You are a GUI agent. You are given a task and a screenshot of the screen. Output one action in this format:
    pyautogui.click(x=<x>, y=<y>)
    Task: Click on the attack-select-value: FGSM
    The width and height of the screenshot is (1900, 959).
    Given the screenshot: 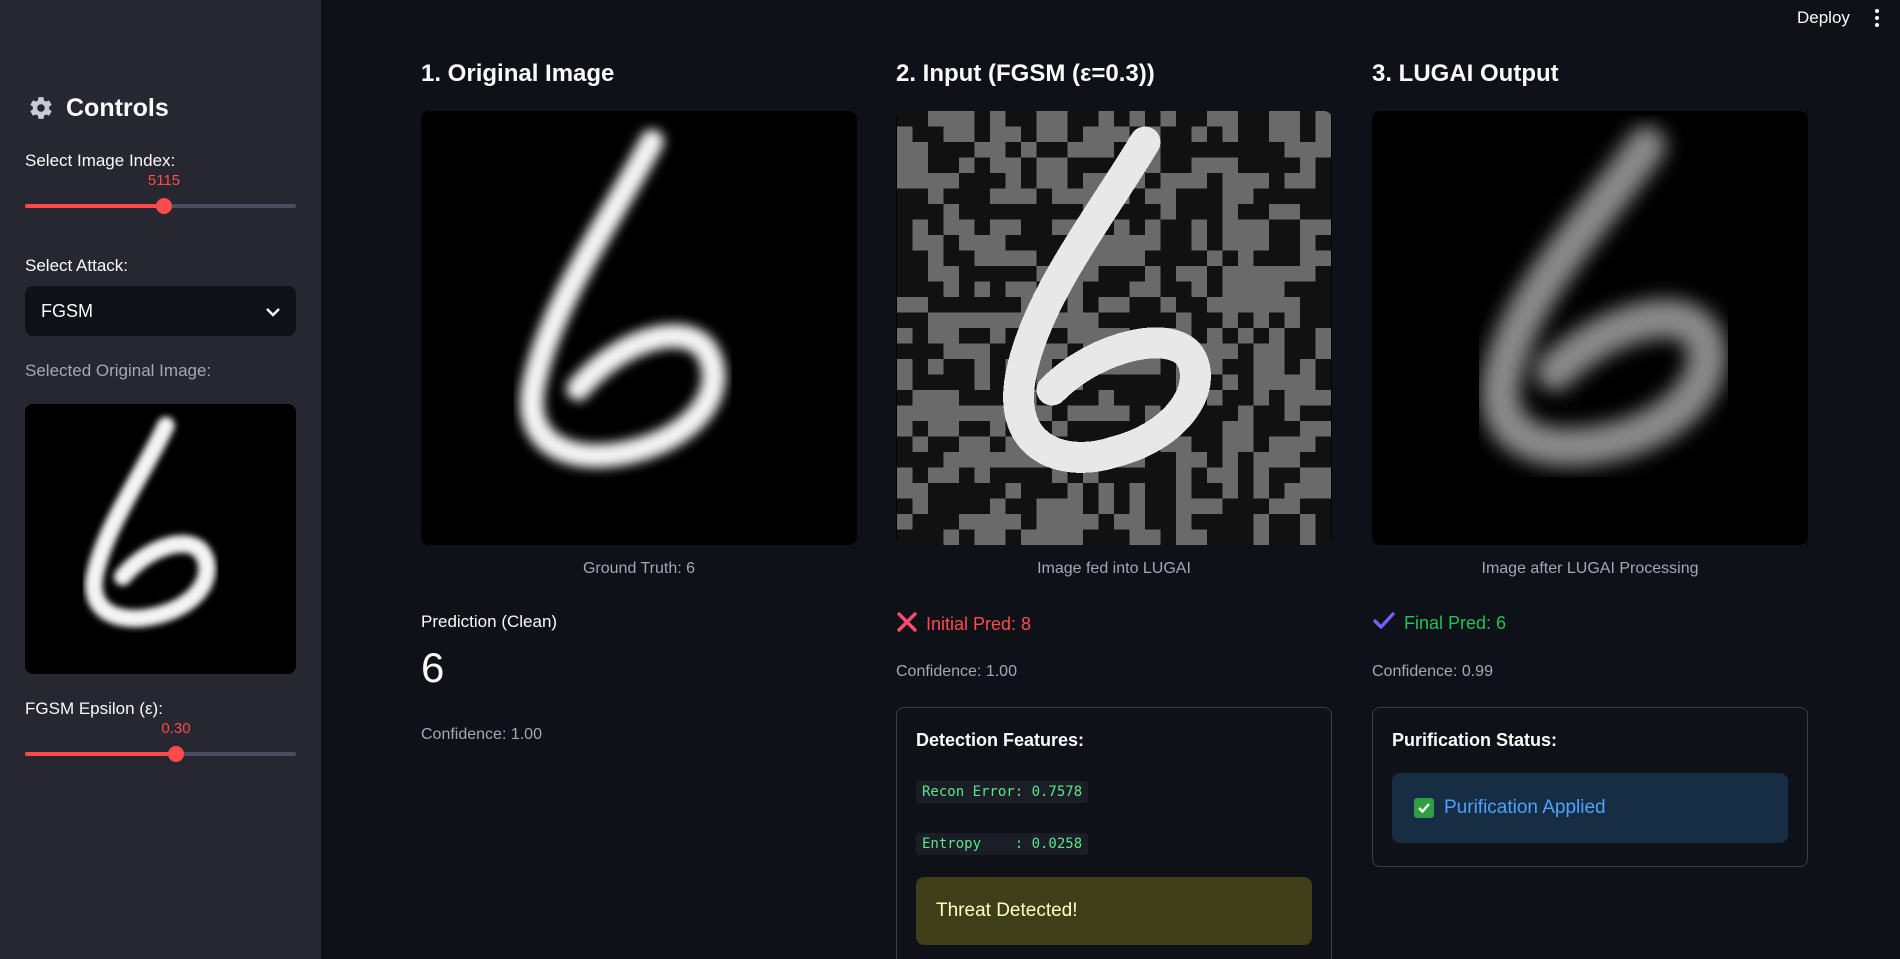 What is the action you would take?
    pyautogui.click(x=67, y=310)
    